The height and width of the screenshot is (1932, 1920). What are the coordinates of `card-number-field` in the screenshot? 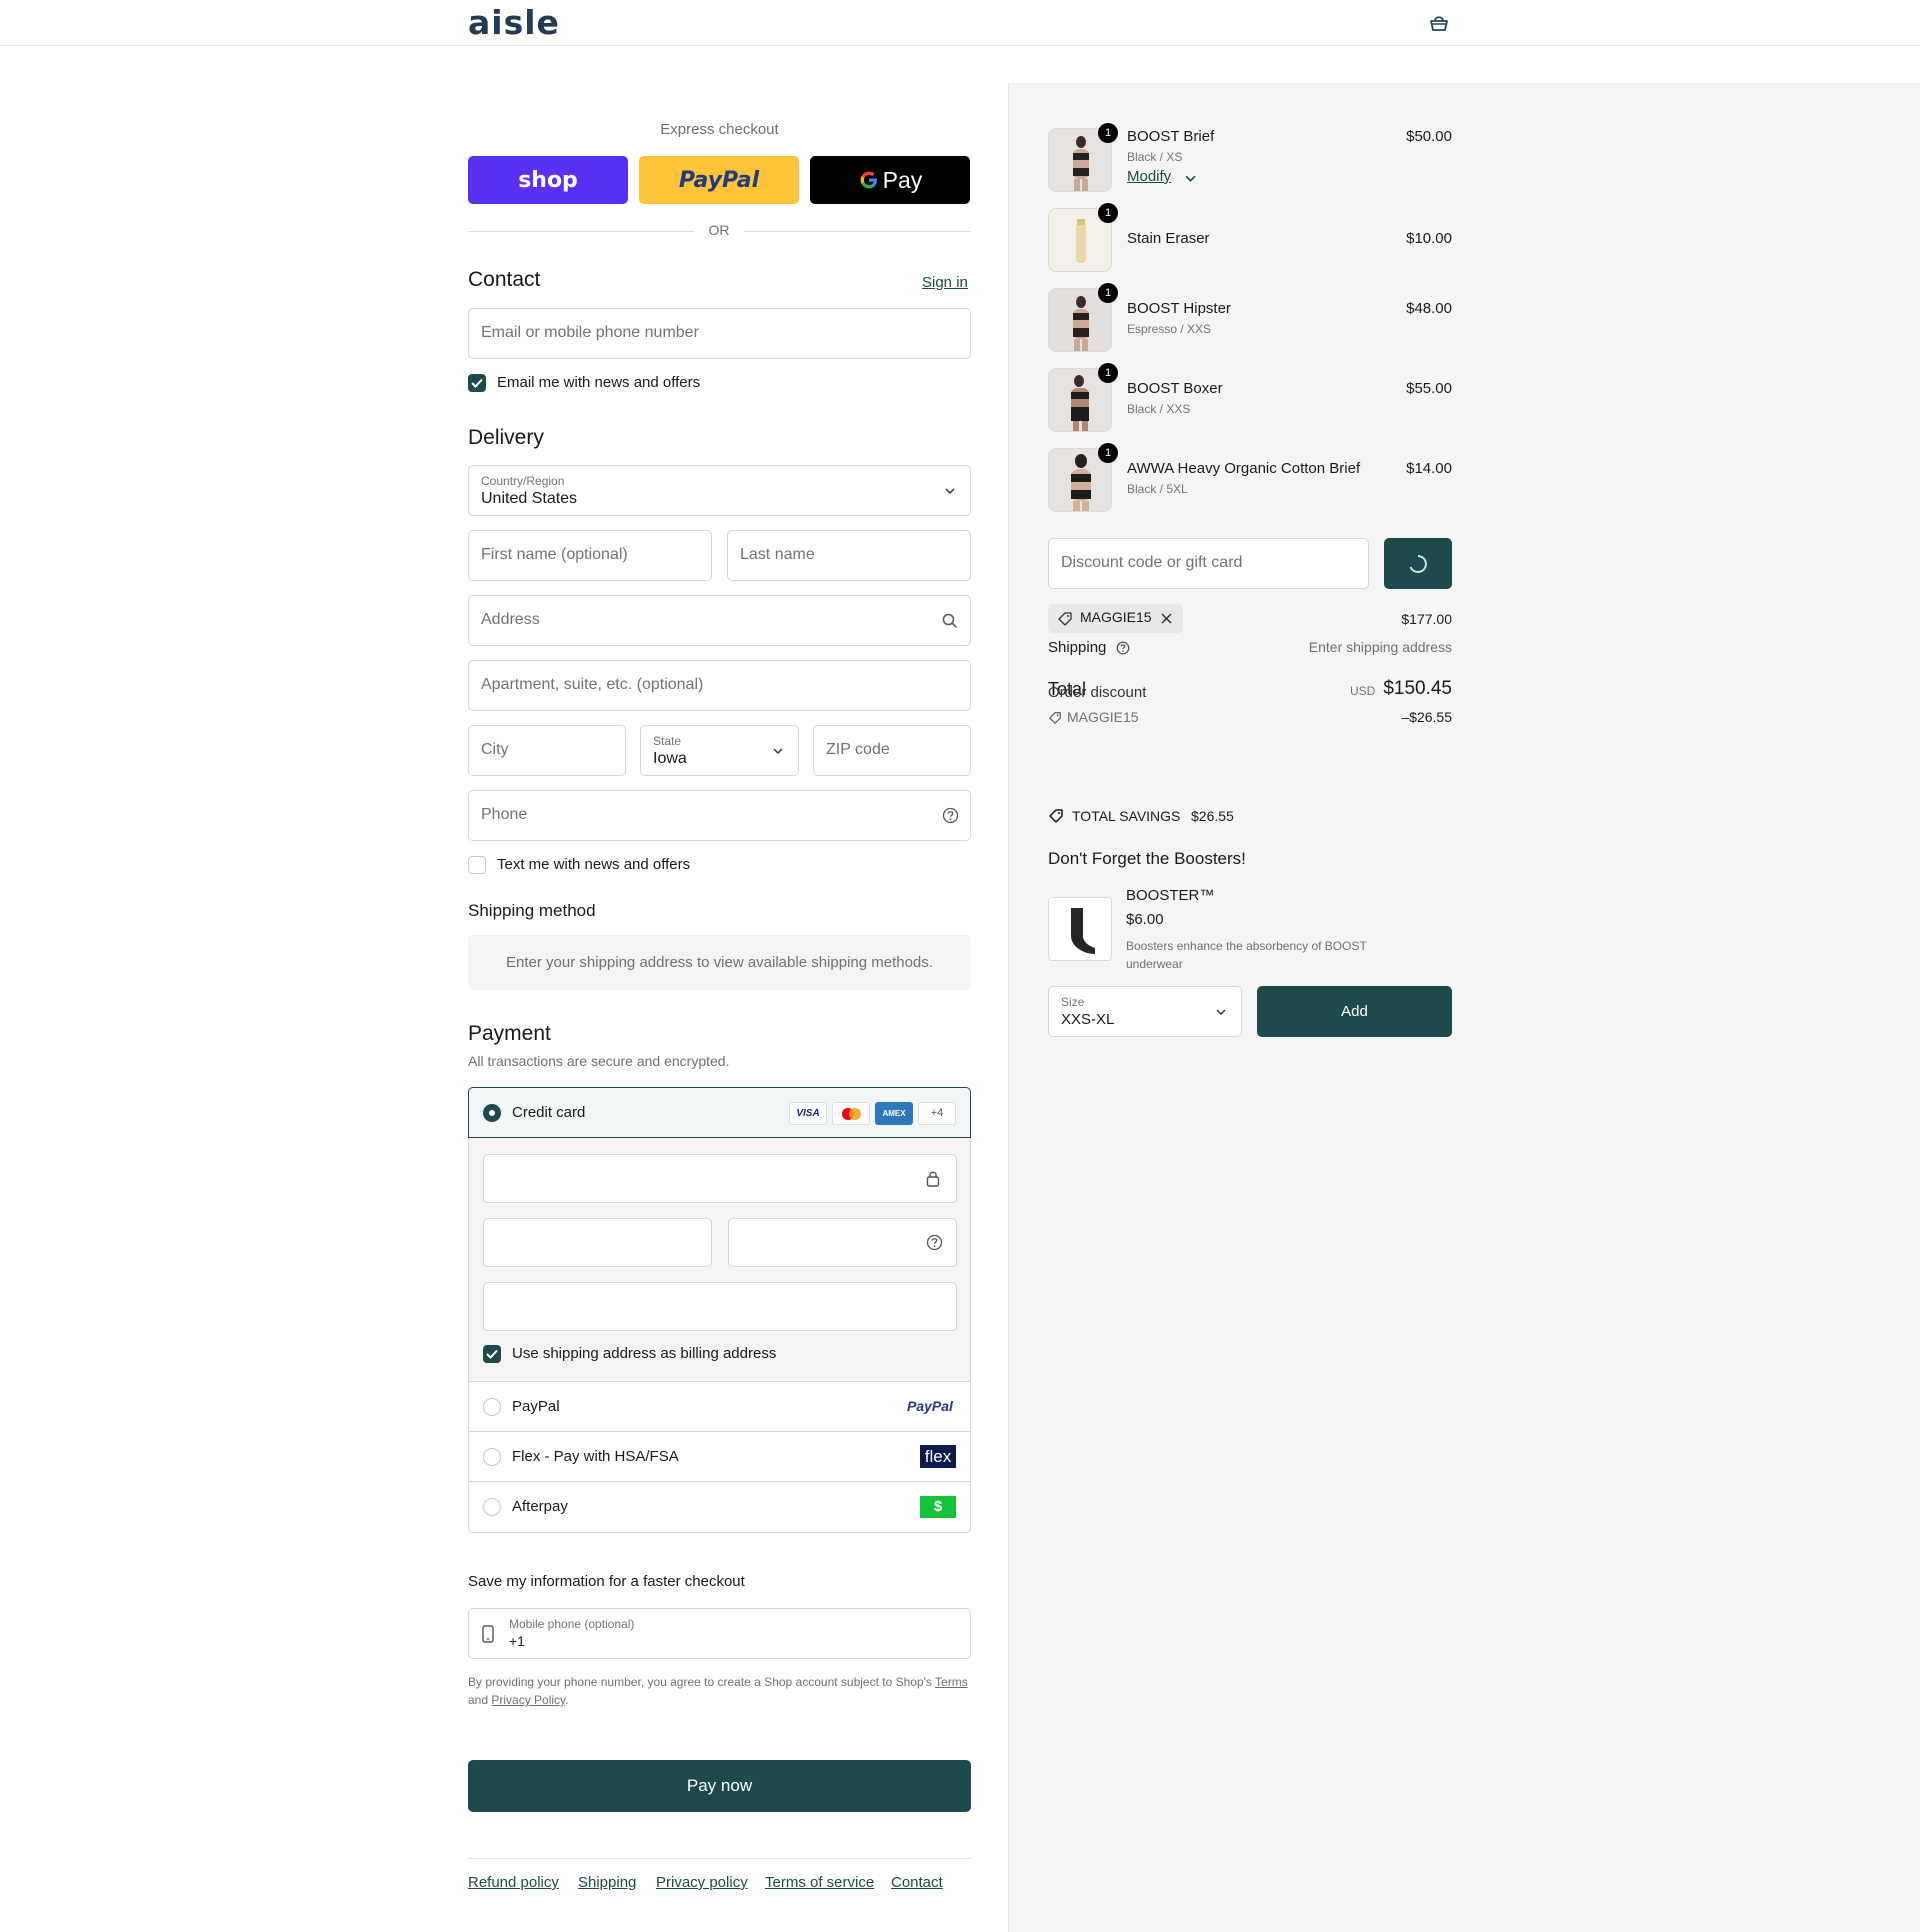 It's located at (720, 1178).